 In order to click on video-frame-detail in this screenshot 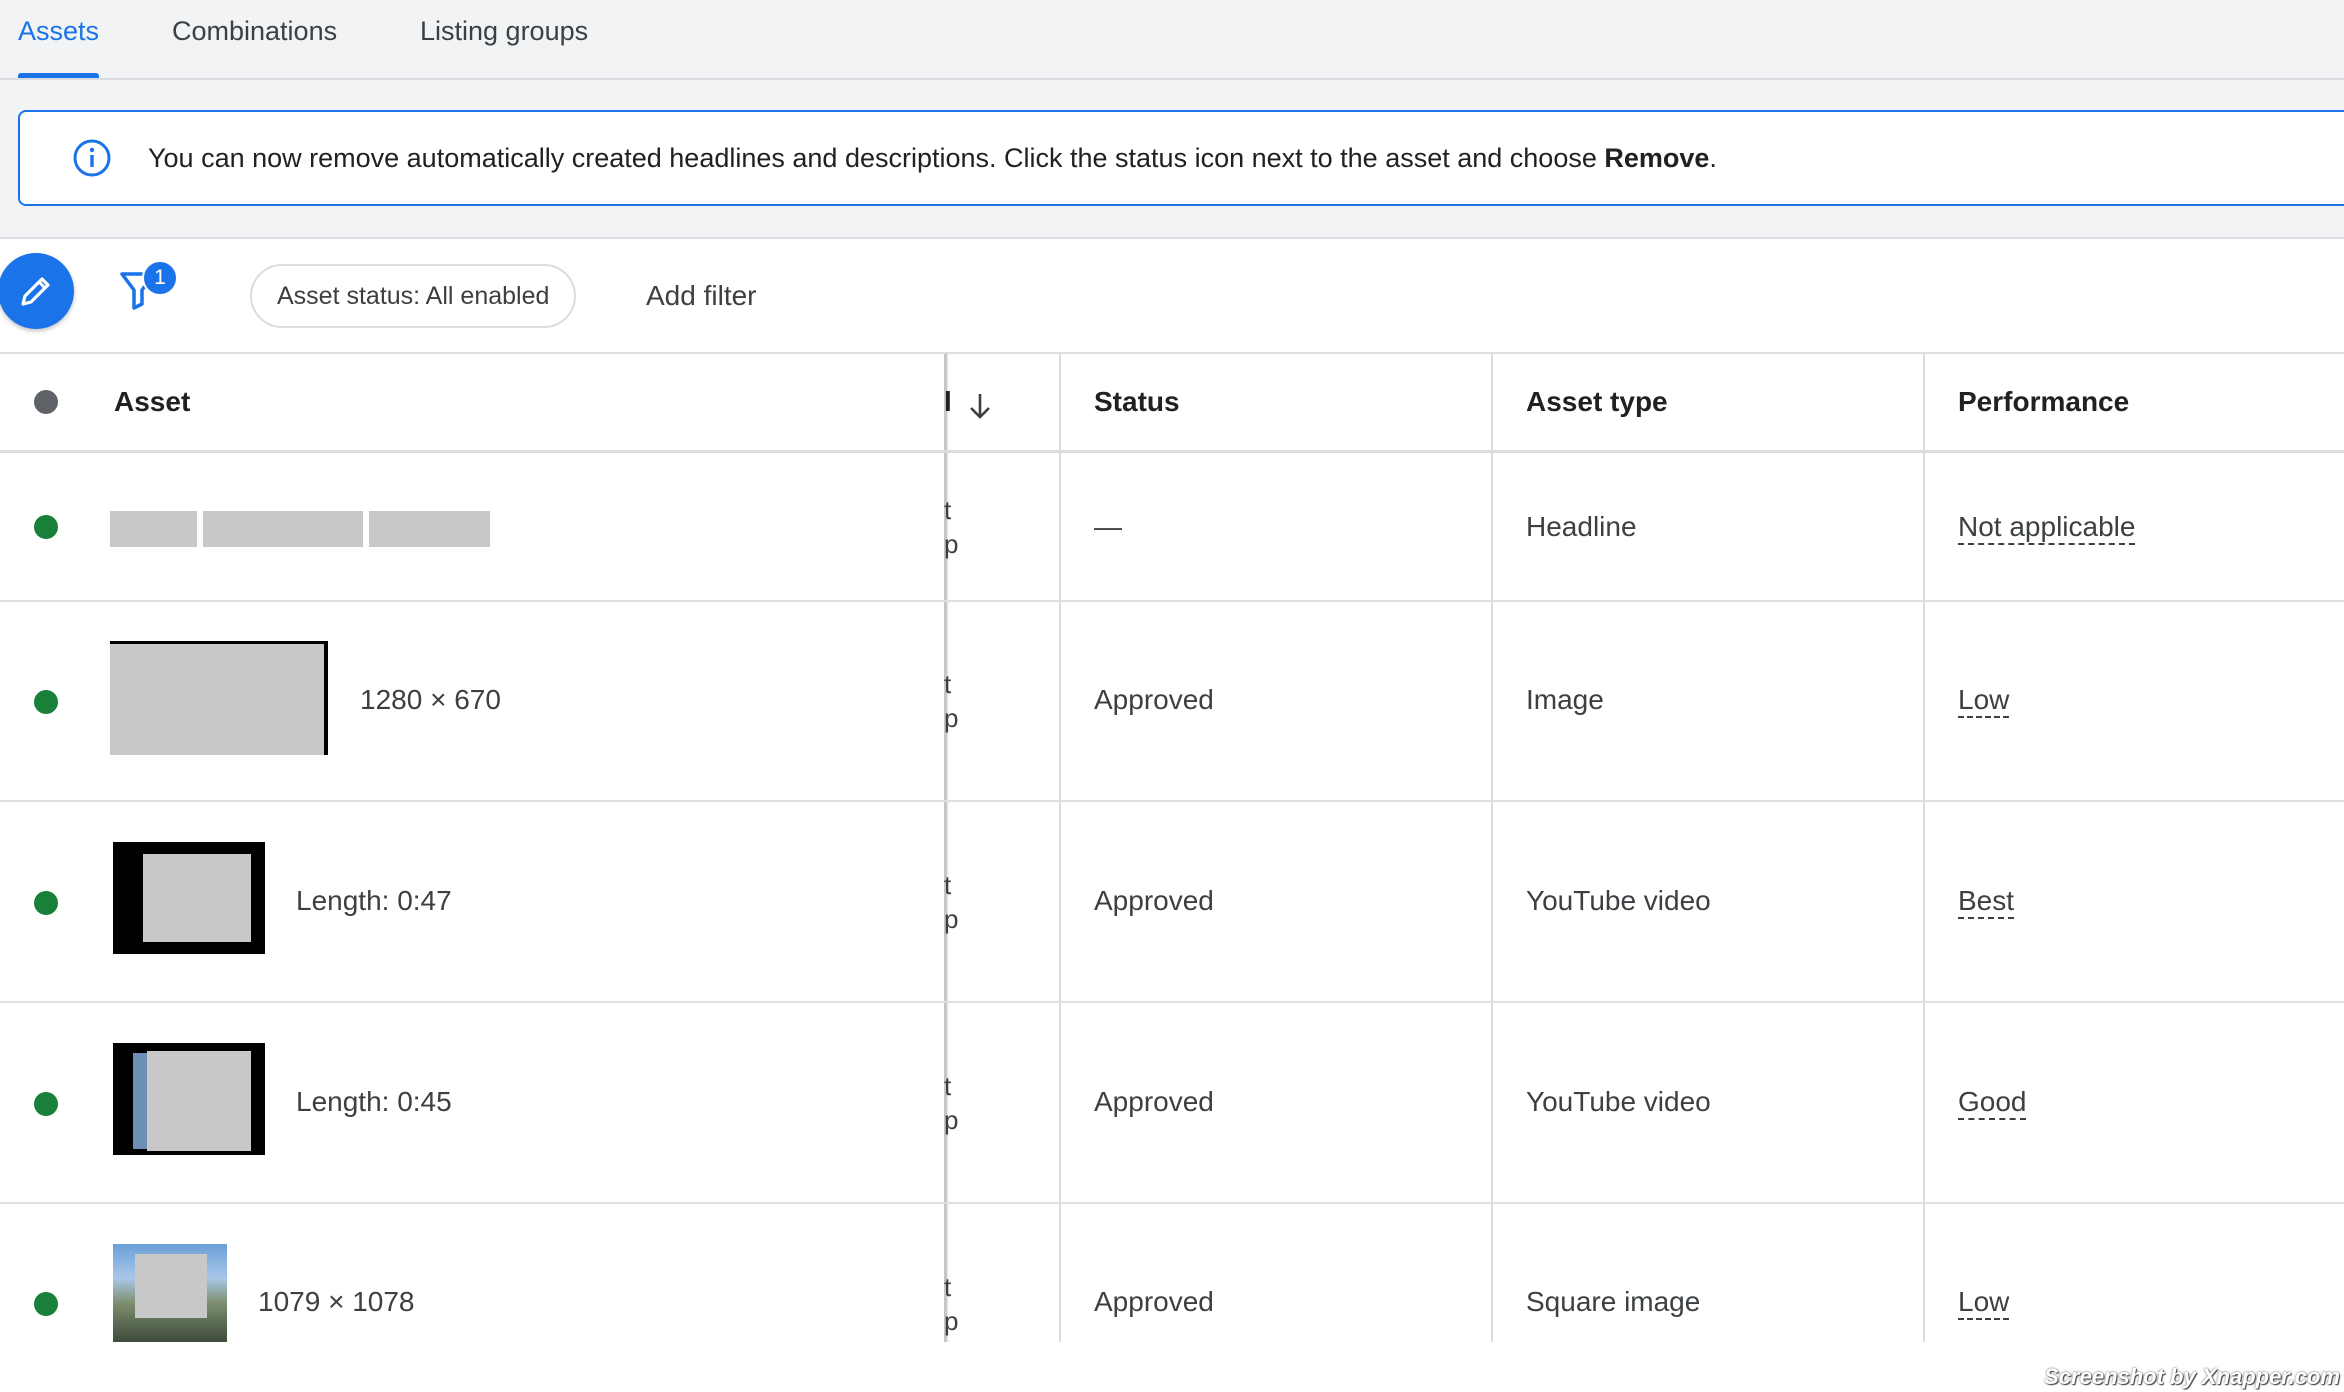, I will do `click(140, 1101)`.